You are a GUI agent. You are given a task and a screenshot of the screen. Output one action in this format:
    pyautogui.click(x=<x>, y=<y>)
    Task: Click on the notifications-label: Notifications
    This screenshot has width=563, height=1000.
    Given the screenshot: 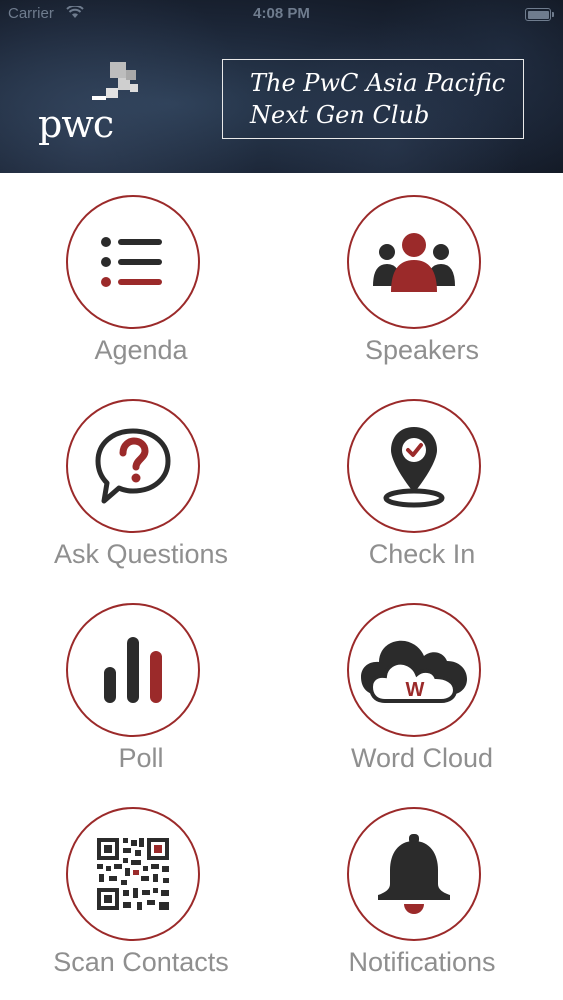 What is the action you would take?
    pyautogui.click(x=422, y=962)
    